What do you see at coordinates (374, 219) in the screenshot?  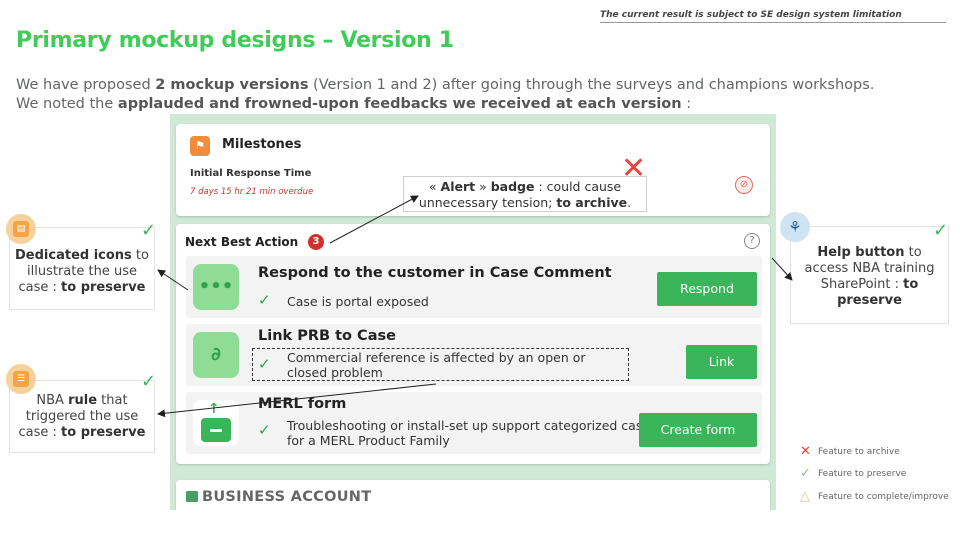 I see `arrow-alert` at bounding box center [374, 219].